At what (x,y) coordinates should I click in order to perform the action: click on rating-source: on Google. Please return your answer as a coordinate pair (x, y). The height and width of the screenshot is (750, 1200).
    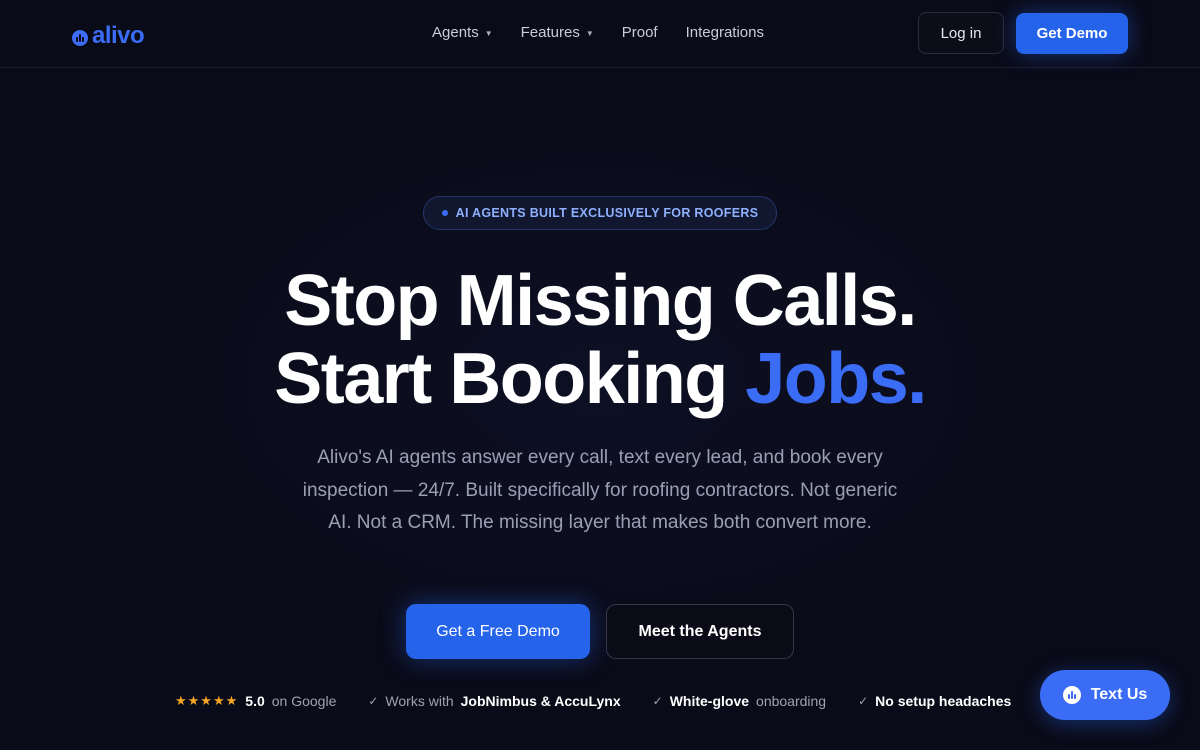
    Looking at the image, I should click on (304, 701).